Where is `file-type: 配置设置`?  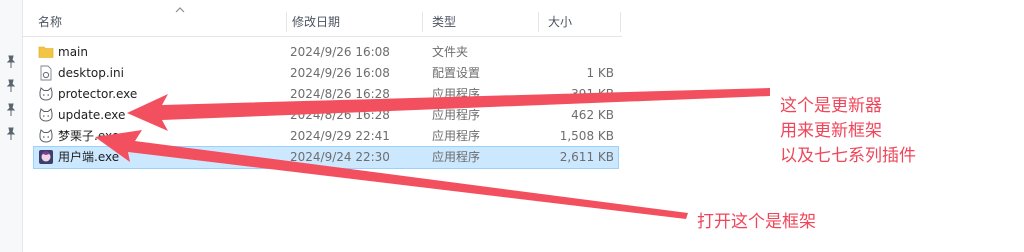
file-type: 配置设置 is located at coordinates (456, 73).